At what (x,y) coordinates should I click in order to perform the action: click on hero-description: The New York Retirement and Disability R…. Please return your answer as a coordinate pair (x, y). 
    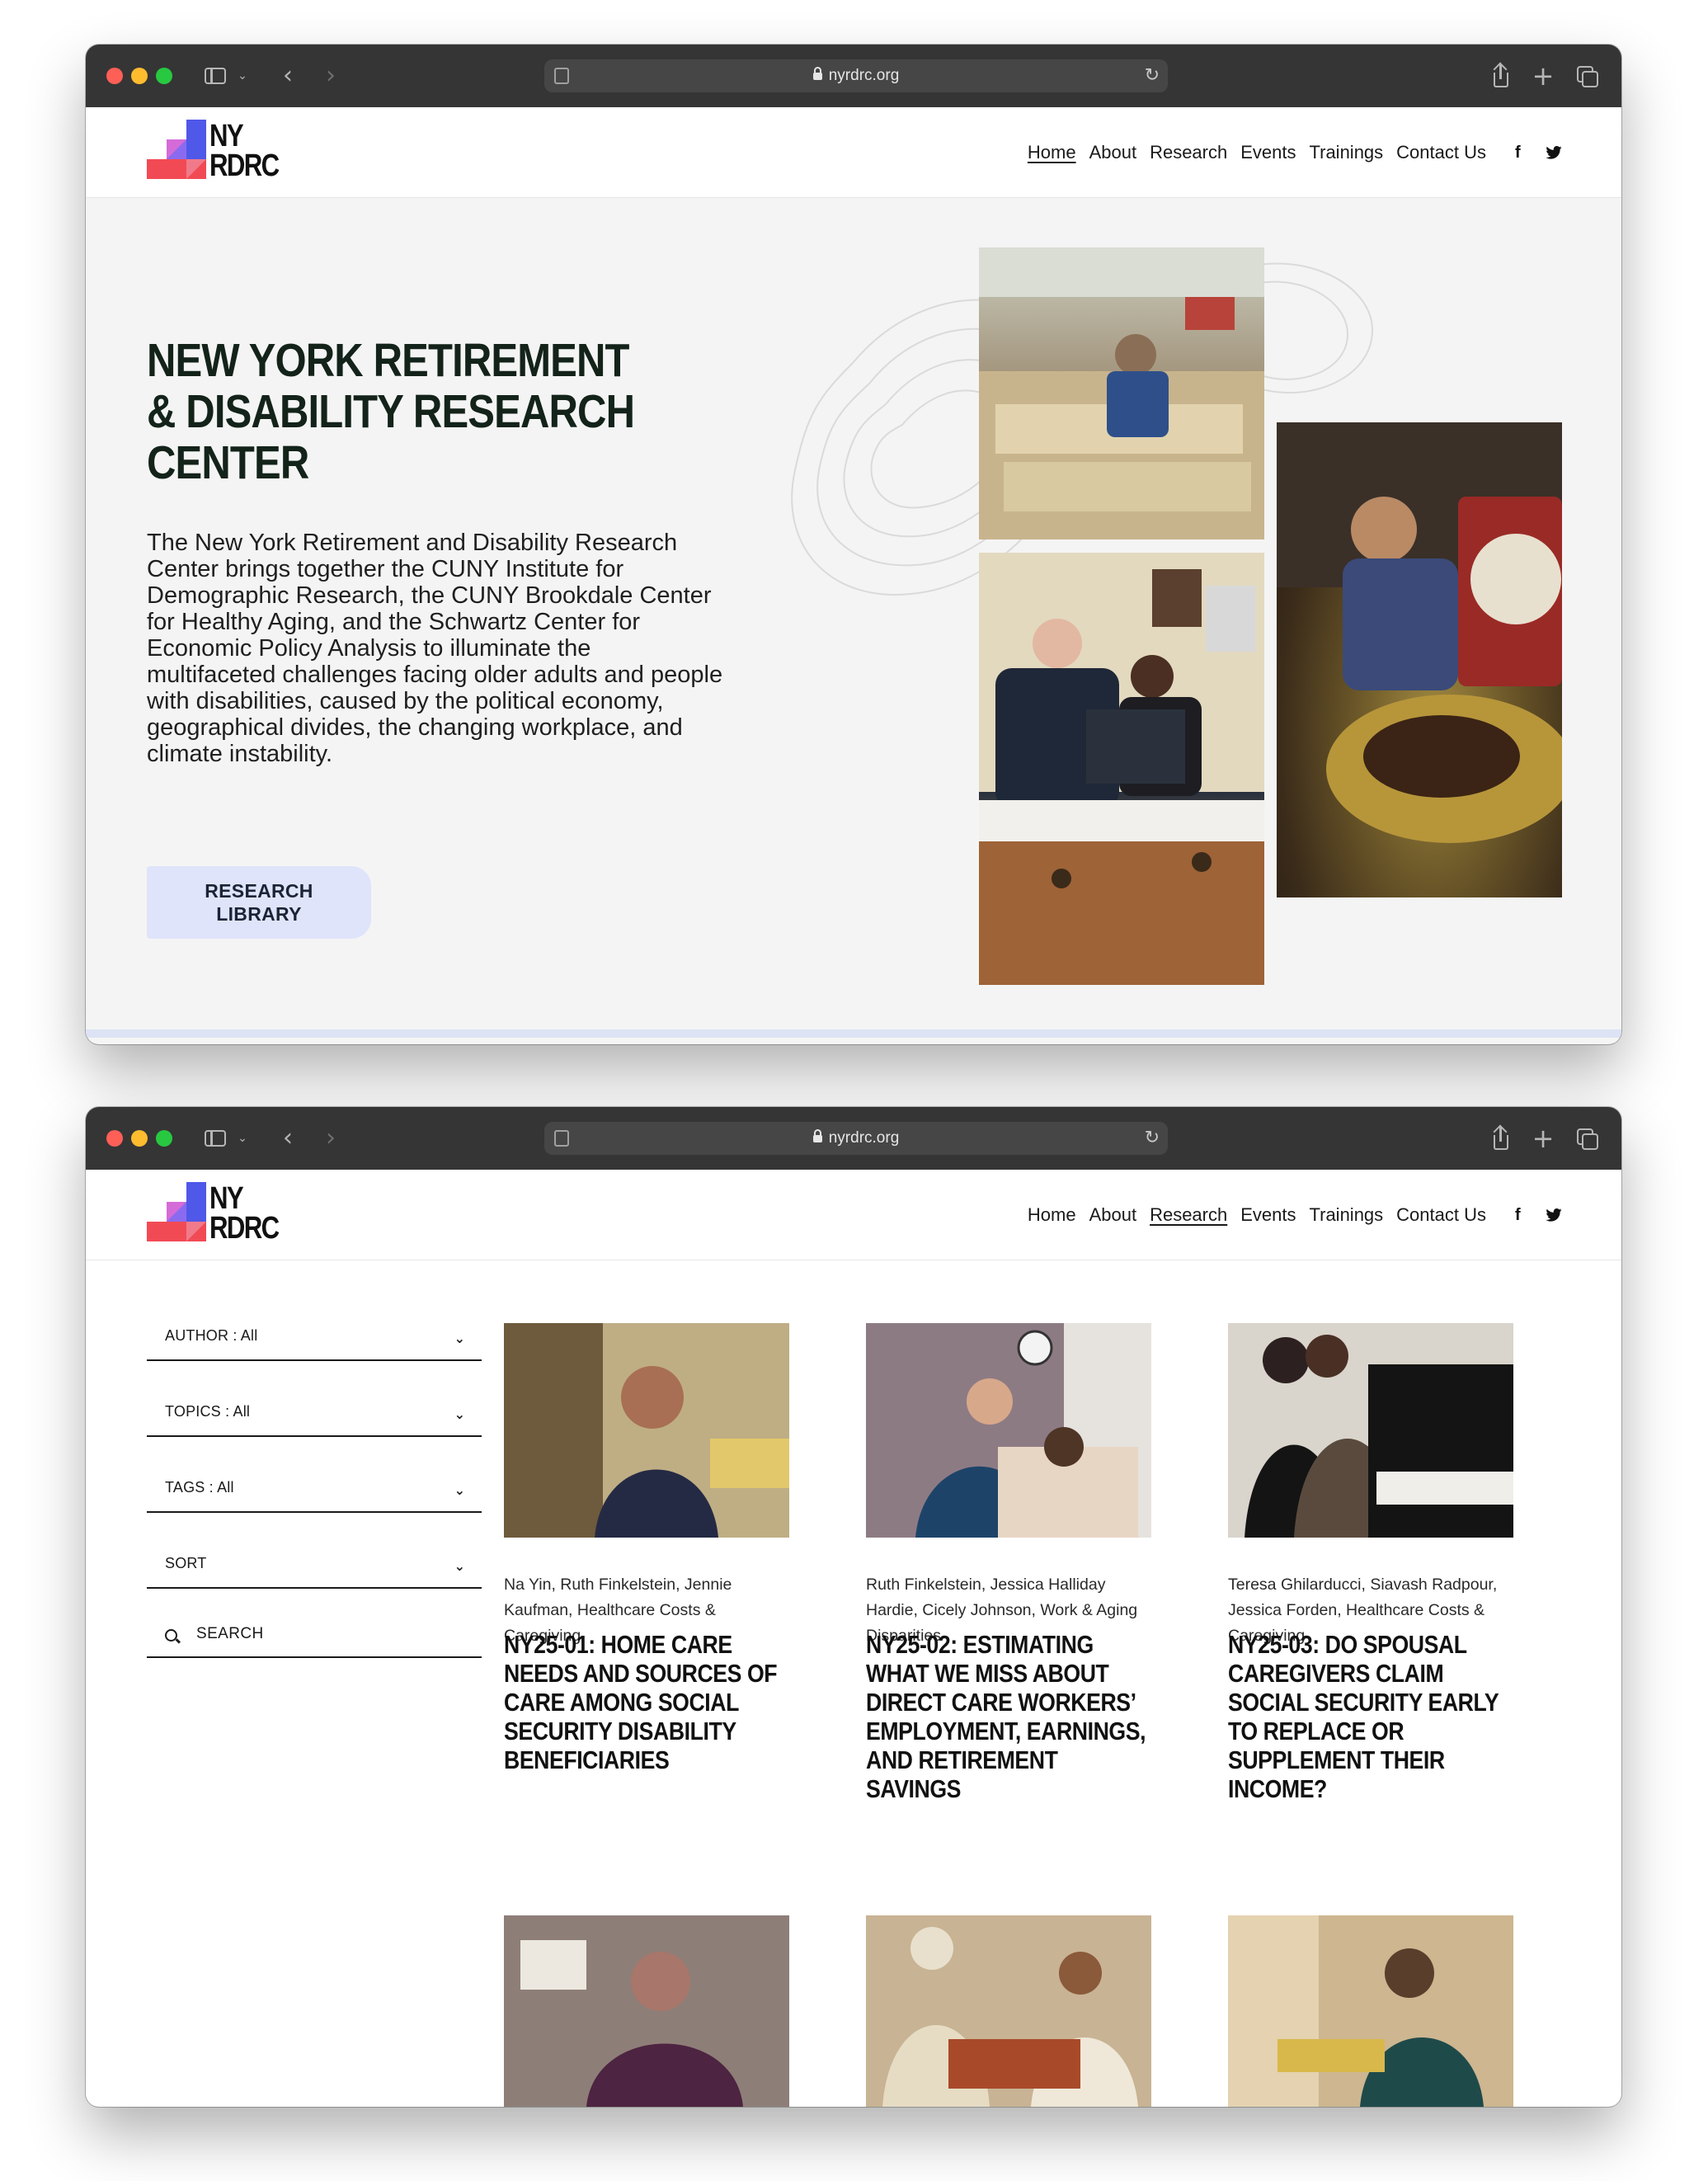
    Looking at the image, I should click on (435, 648).